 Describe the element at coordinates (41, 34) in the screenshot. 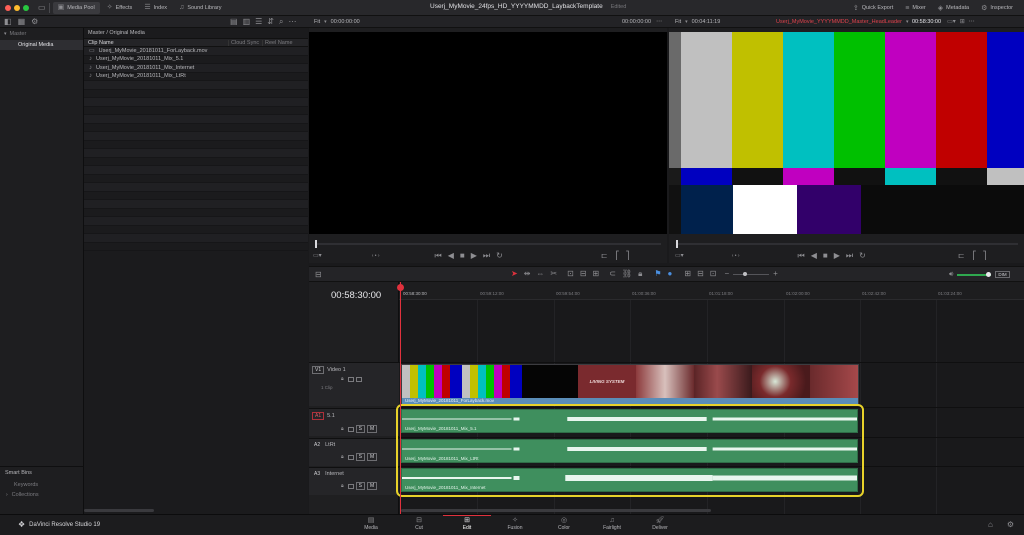

I see `master-bin: ▾ Master` at that location.